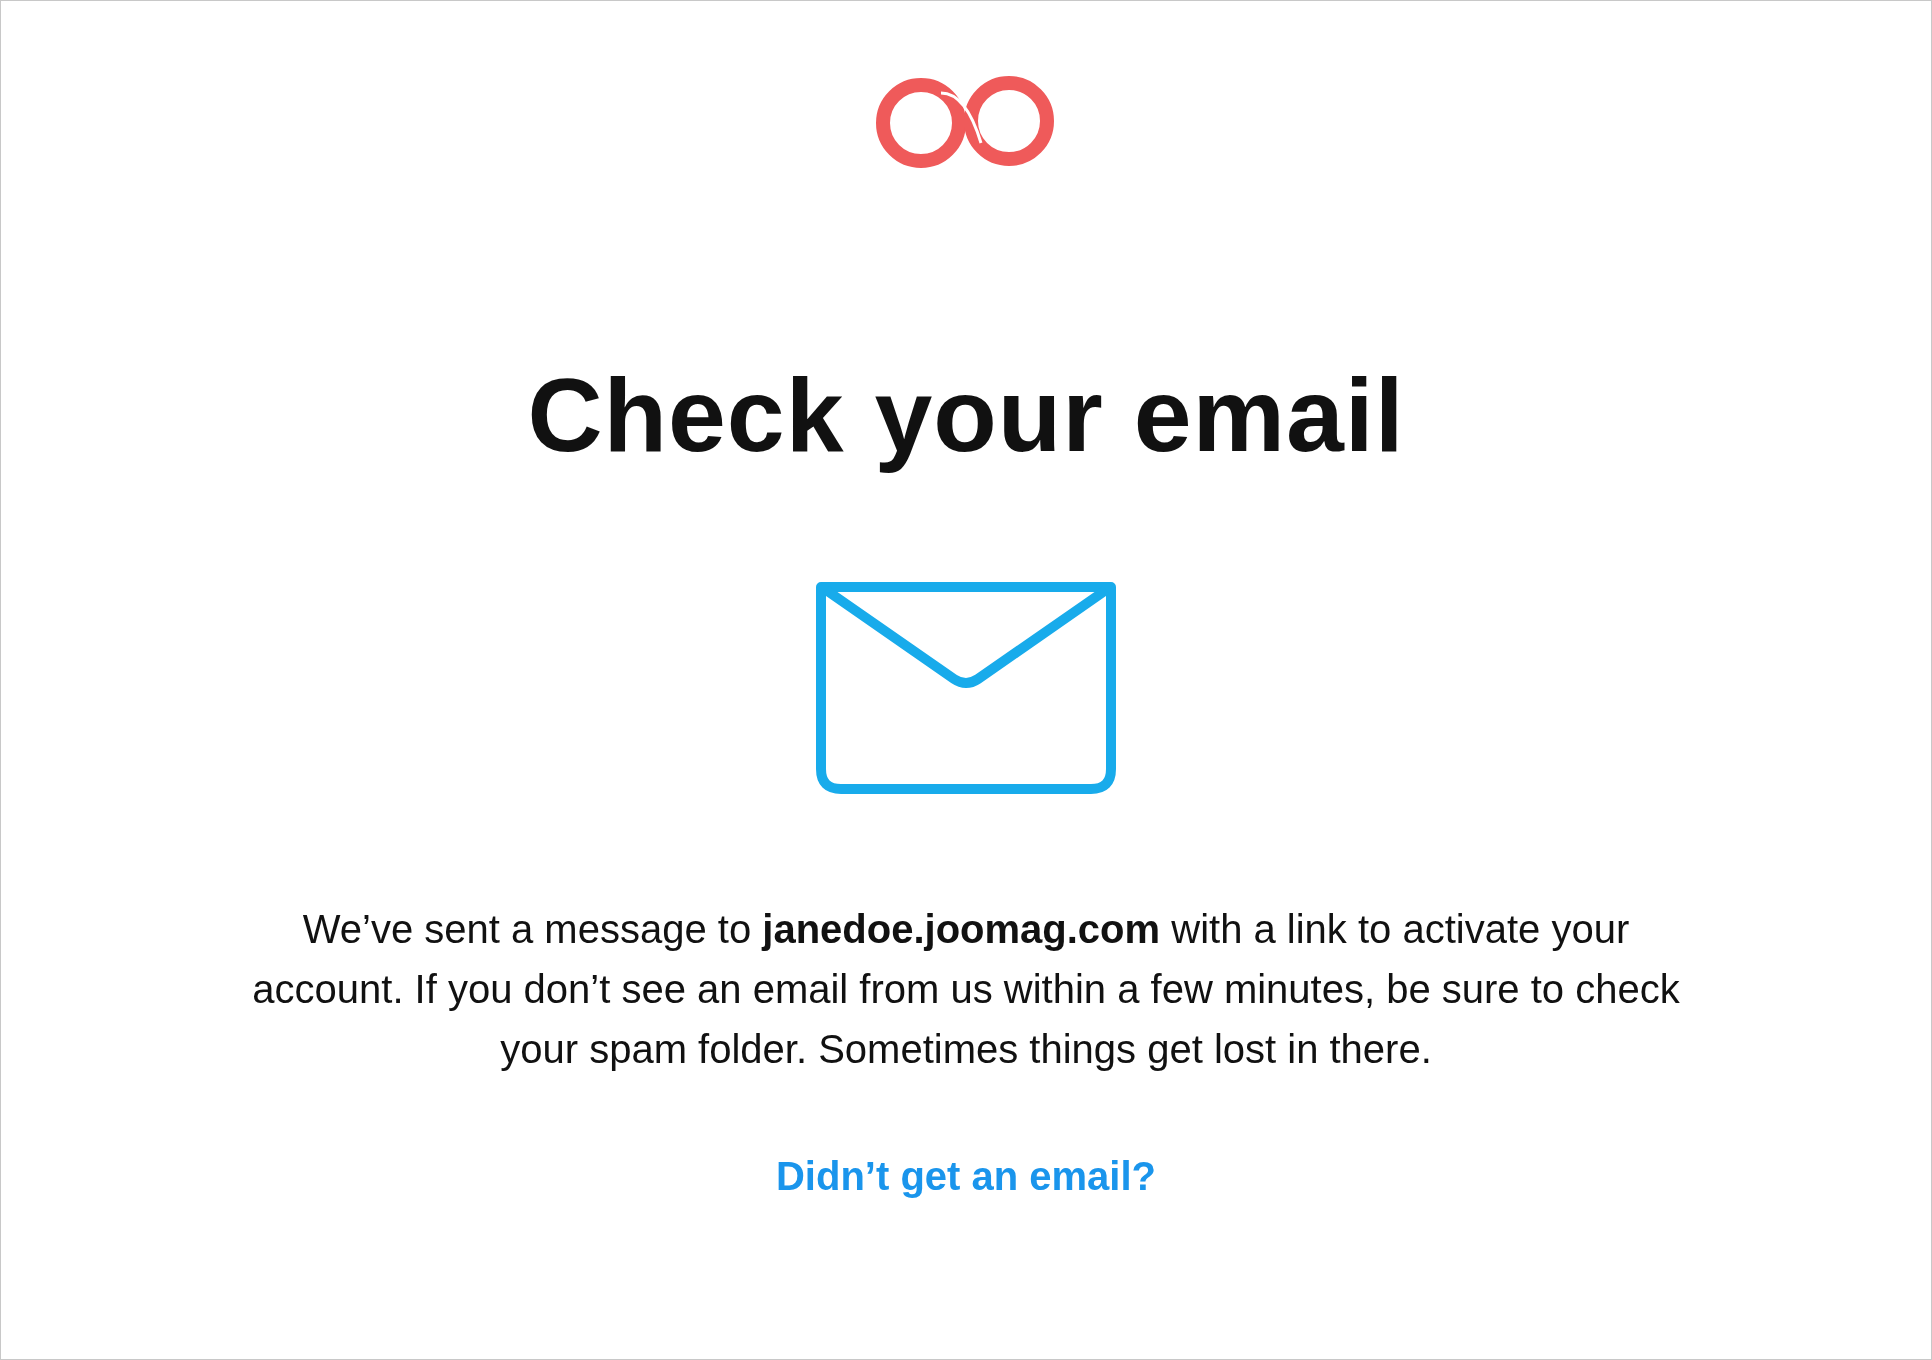 The image size is (1932, 1360). What do you see at coordinates (966, 415) in the screenshot?
I see `page-heading: Check your email` at bounding box center [966, 415].